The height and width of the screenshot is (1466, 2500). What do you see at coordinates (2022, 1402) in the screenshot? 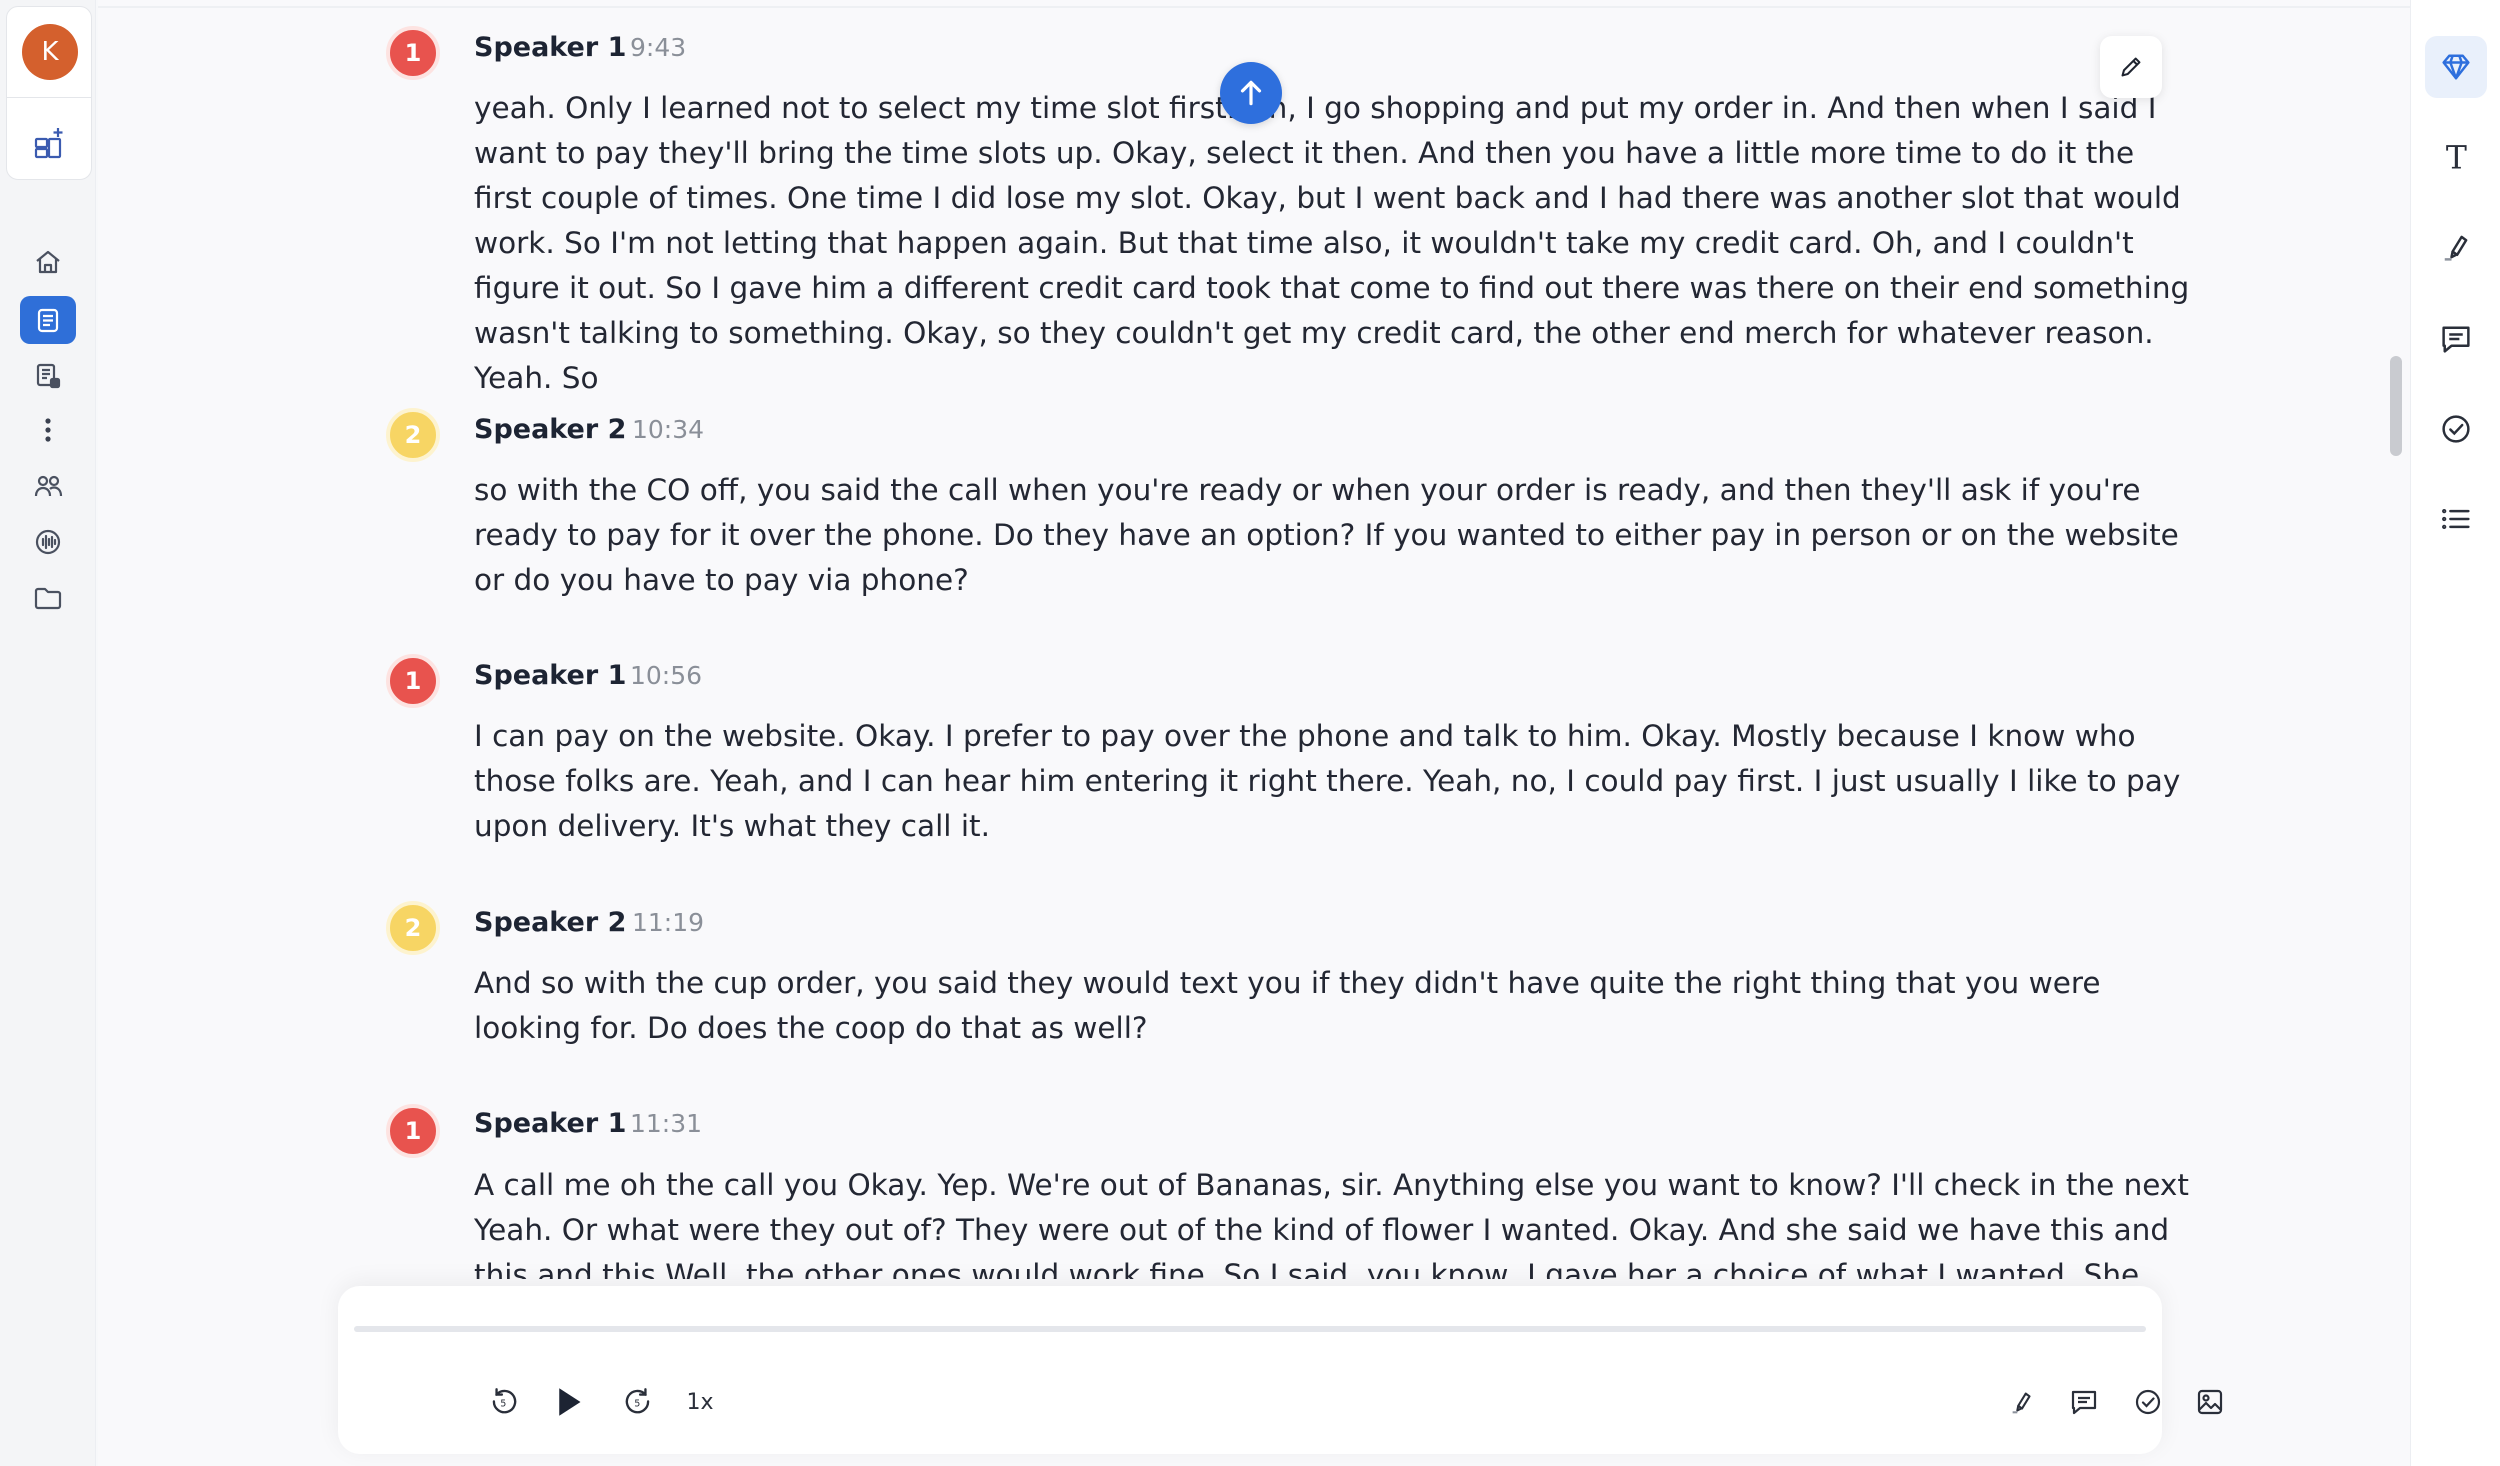
I see `highlight-icon` at bounding box center [2022, 1402].